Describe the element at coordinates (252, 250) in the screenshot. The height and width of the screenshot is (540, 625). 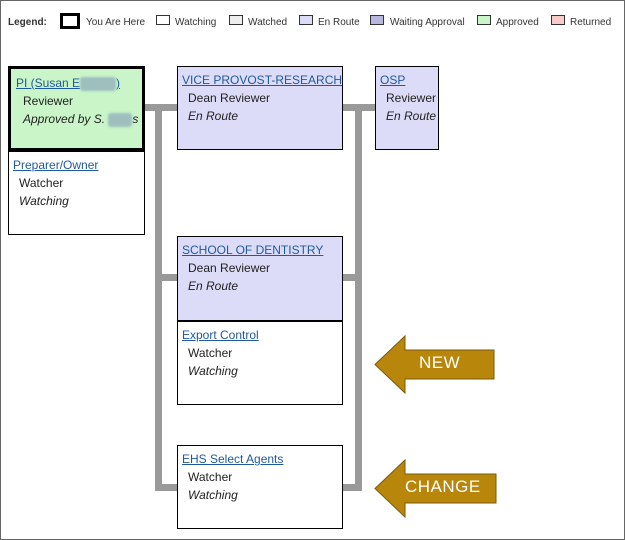
I see `node-dentistry-title: SCHOOL OF DENTISTRY` at that location.